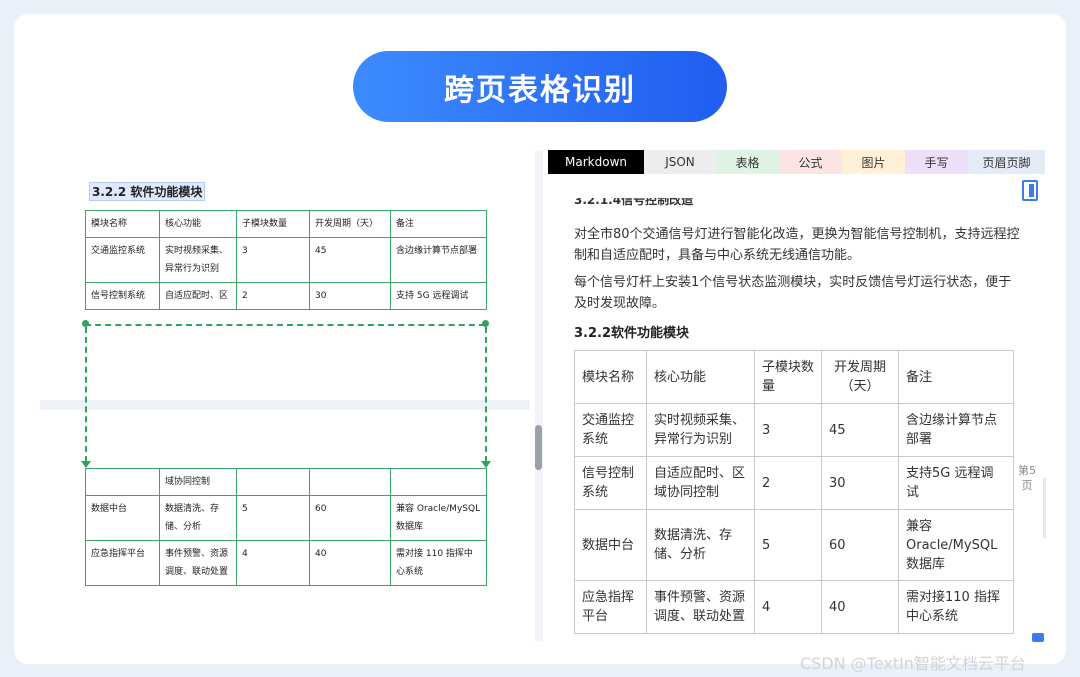 The width and height of the screenshot is (1080, 677). What do you see at coordinates (1030, 190) in the screenshot?
I see `bookmark-icon` at bounding box center [1030, 190].